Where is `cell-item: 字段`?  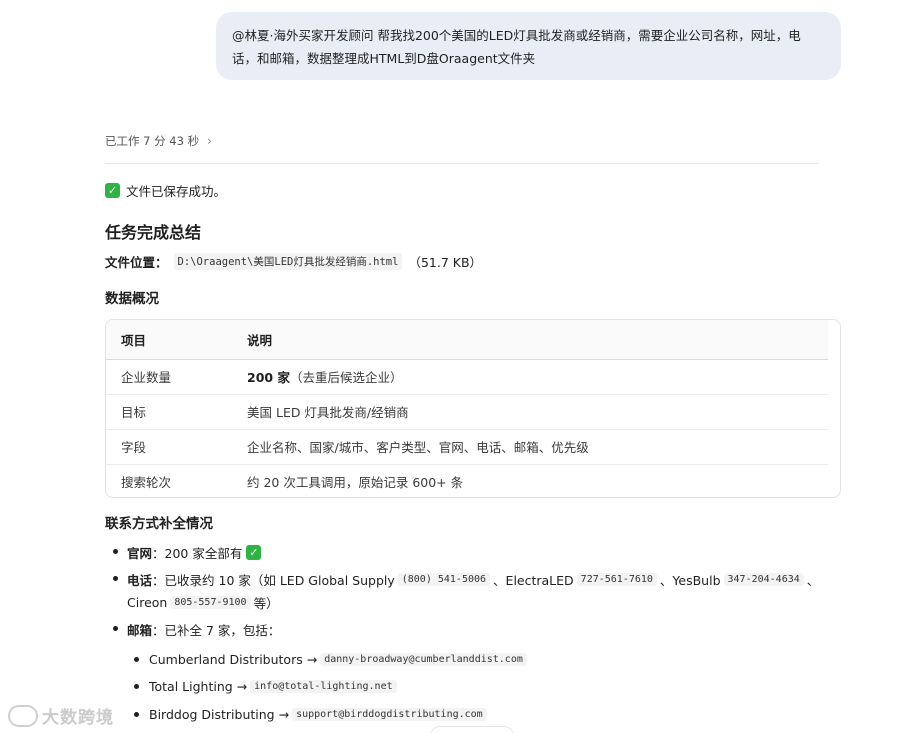 cell-item: 字段 is located at coordinates (176, 447).